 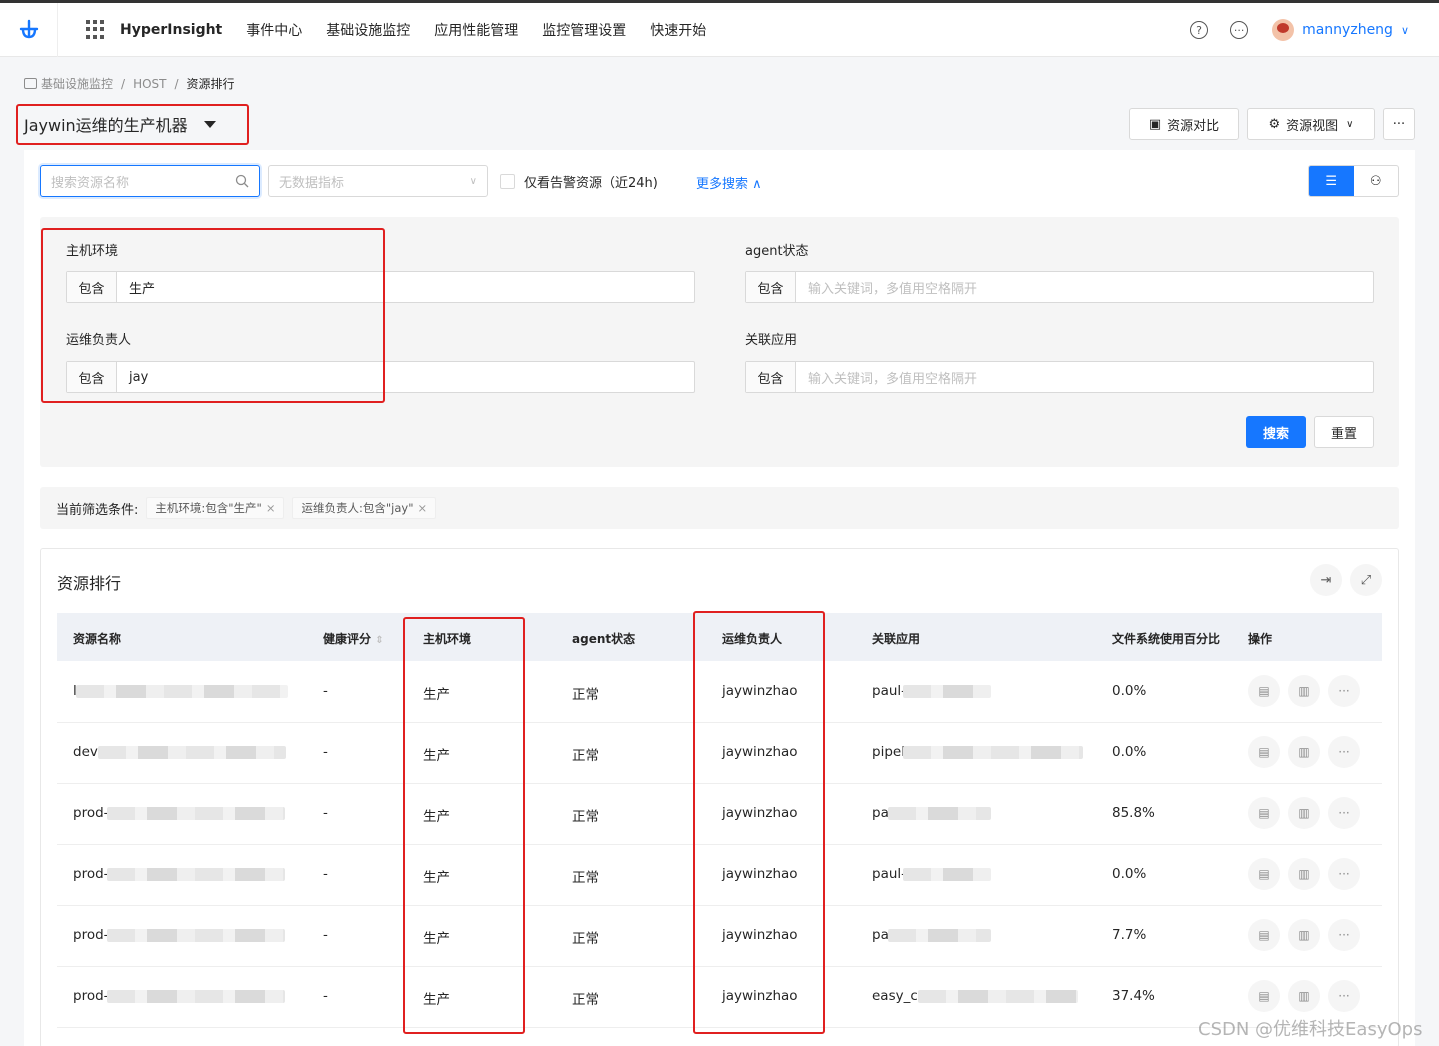 What do you see at coordinates (1133, 813) in the screenshot?
I see `fs-usage: 85.8%` at bounding box center [1133, 813].